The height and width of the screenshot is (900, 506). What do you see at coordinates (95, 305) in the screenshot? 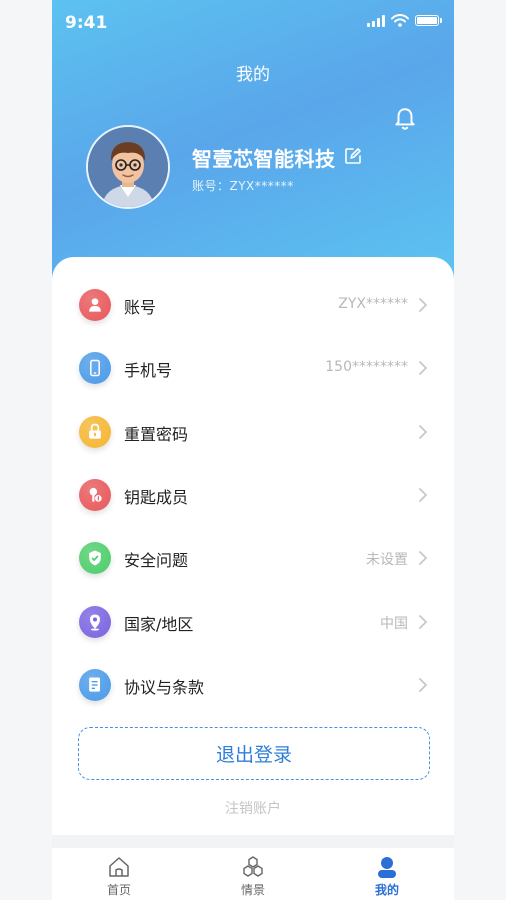
I see `user-icon` at bounding box center [95, 305].